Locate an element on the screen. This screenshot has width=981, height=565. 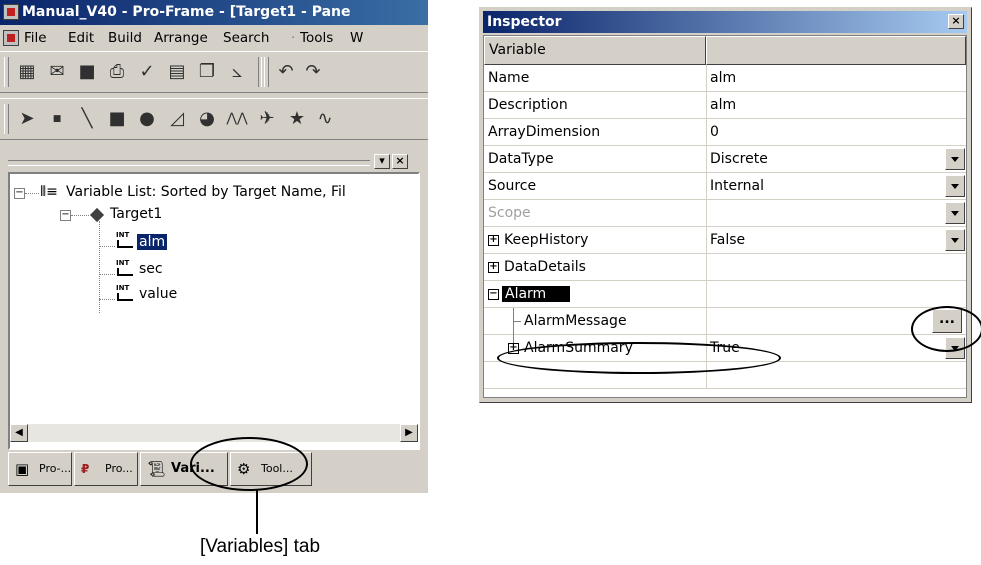
line-icon: ╲ is located at coordinates (87, 119).